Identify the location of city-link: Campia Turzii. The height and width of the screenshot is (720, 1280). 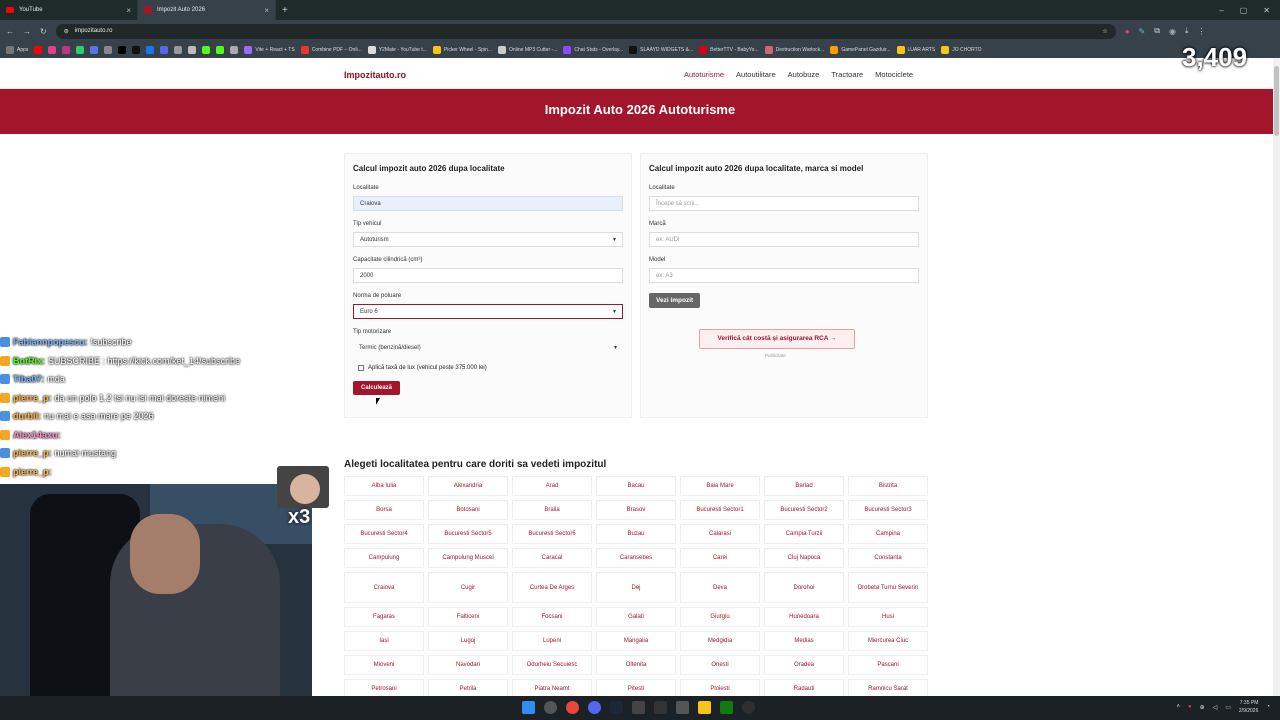
(804, 534).